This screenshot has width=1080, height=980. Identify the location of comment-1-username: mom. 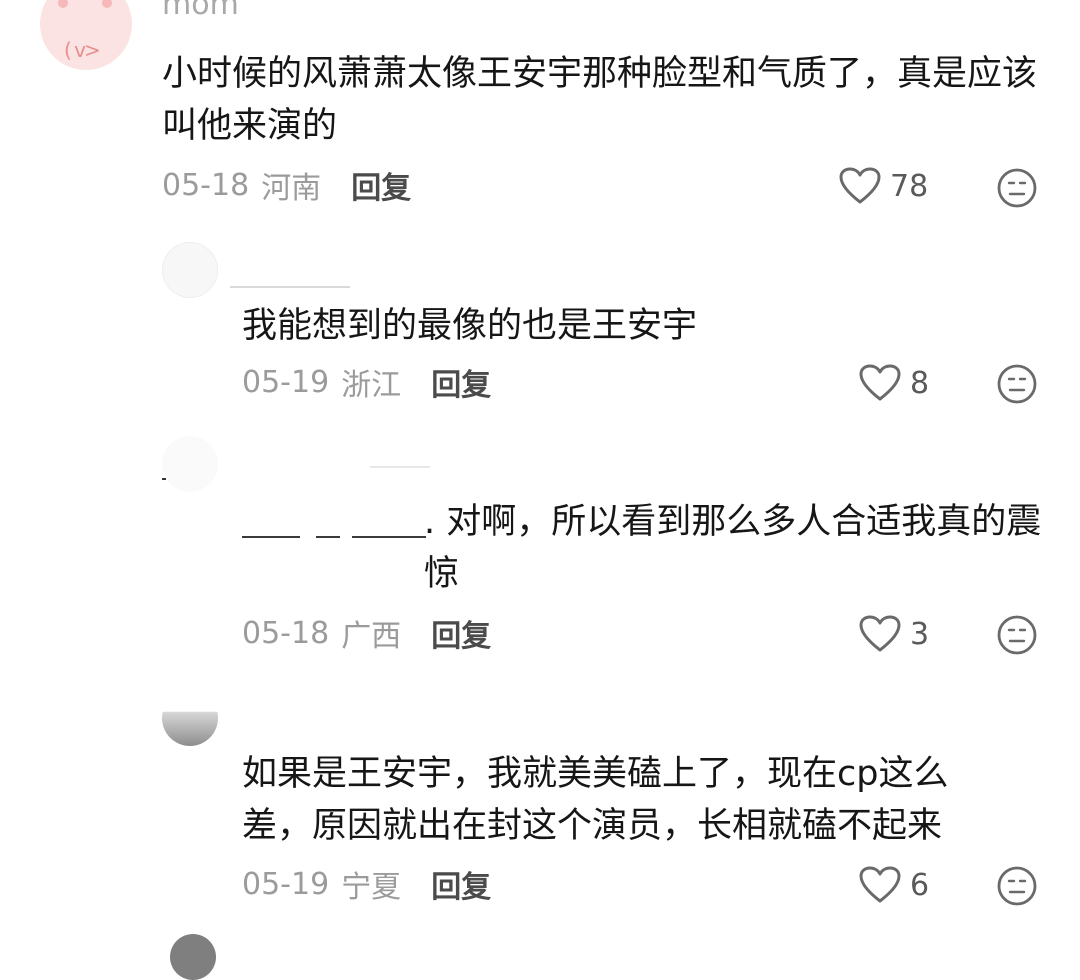
(200, 11).